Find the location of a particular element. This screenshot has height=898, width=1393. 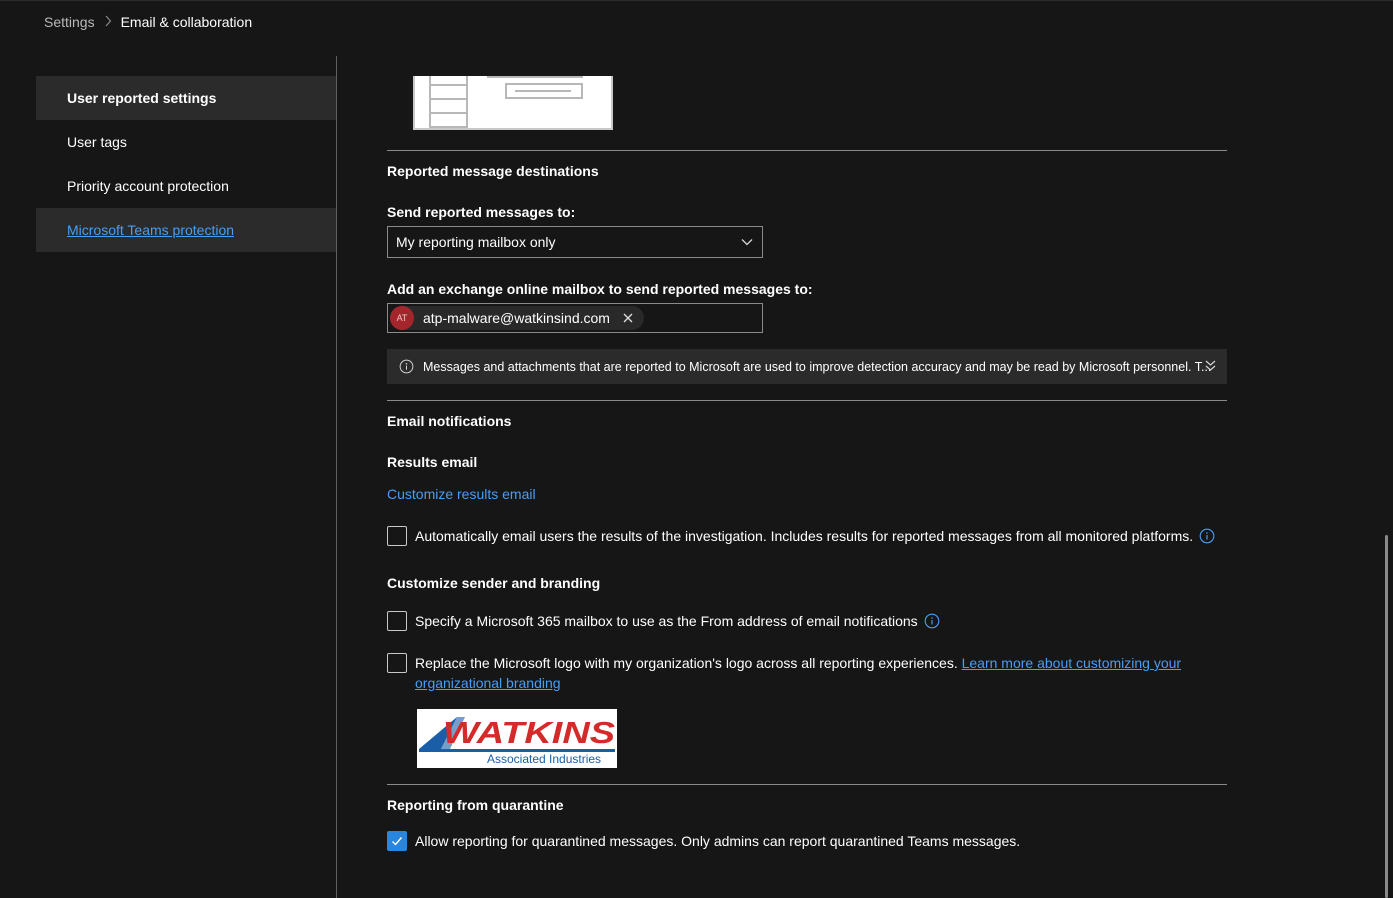

send-to-dropdown: My reporting mailbox only is located at coordinates (575, 242).